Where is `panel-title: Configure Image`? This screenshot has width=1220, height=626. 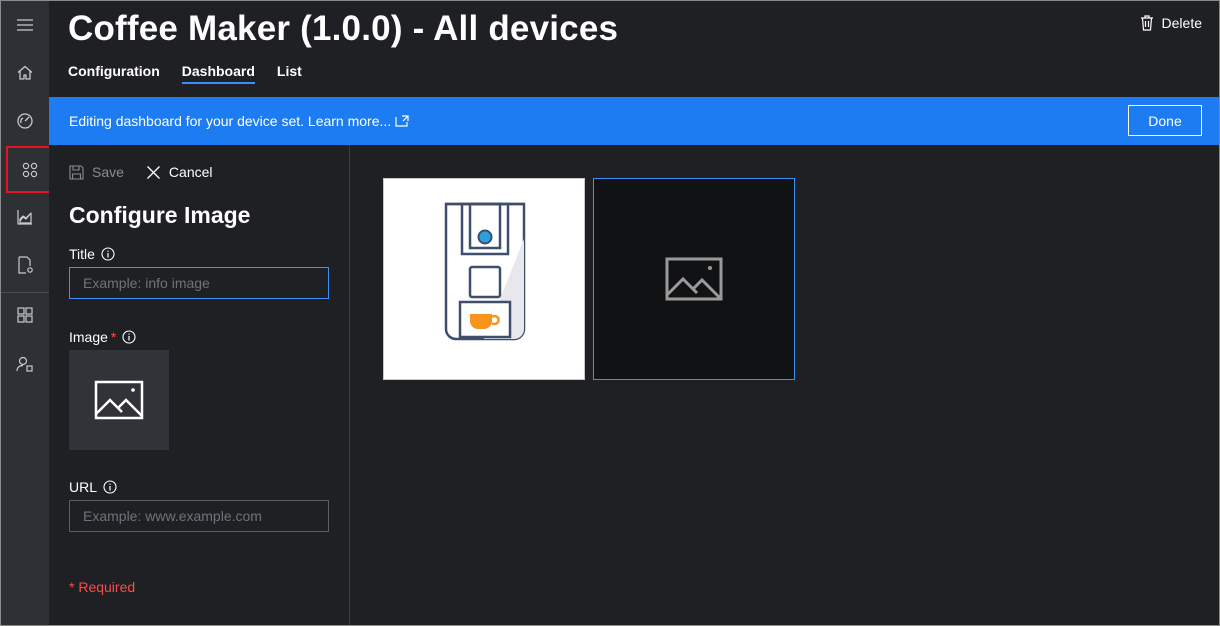
panel-title: Configure Image is located at coordinates (160, 215).